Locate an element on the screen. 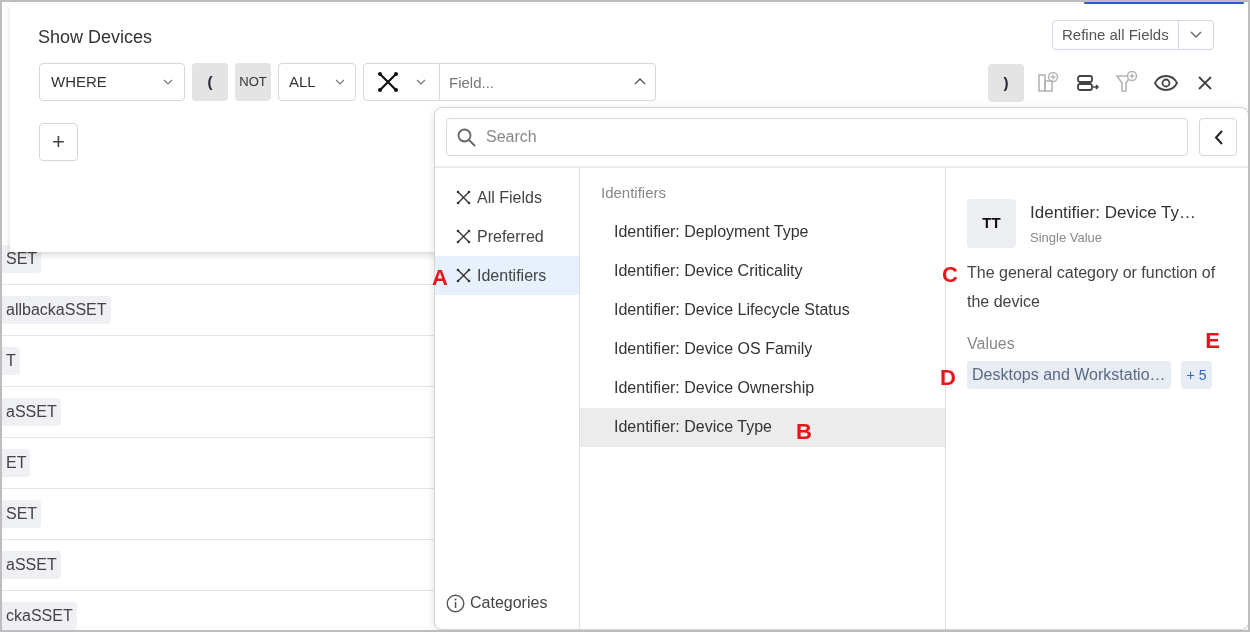  field-type-select is located at coordinates (401, 82).